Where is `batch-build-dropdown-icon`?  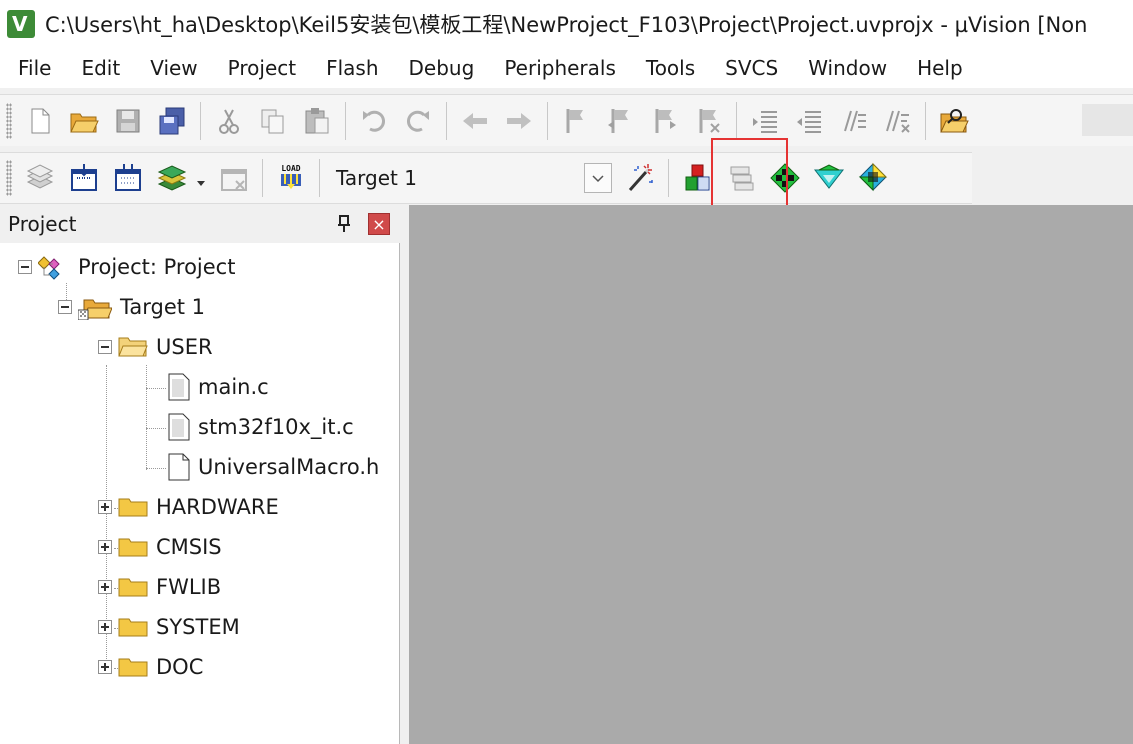
batch-build-dropdown-icon is located at coordinates (201, 179).